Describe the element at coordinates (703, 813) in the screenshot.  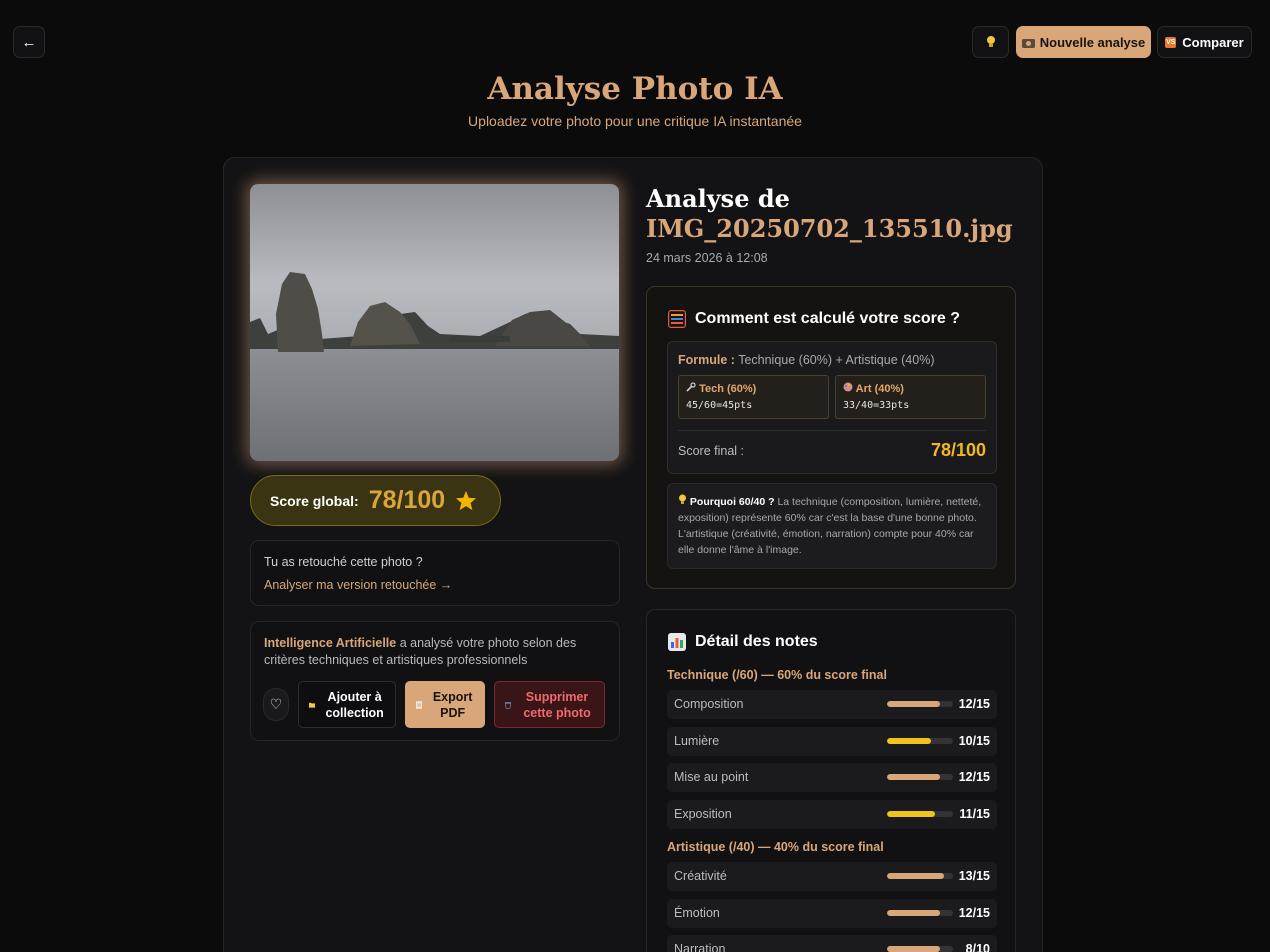
I see `criterion-name: Exposition` at that location.